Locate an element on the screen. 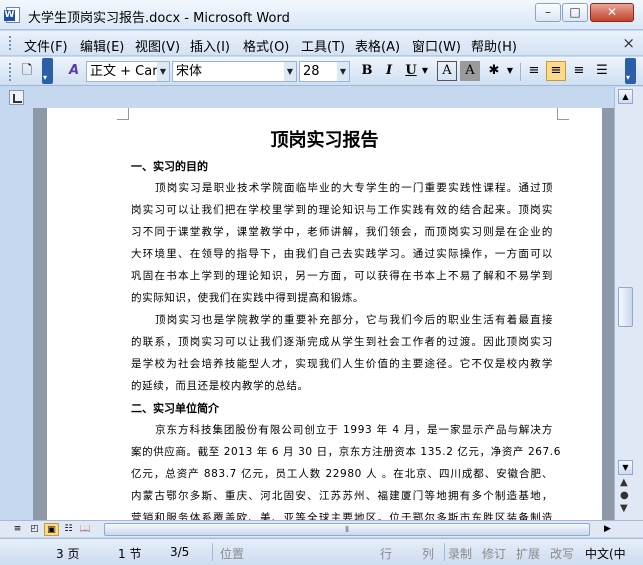  reading-layout-view-icon: 📖 is located at coordinates (85, 529).